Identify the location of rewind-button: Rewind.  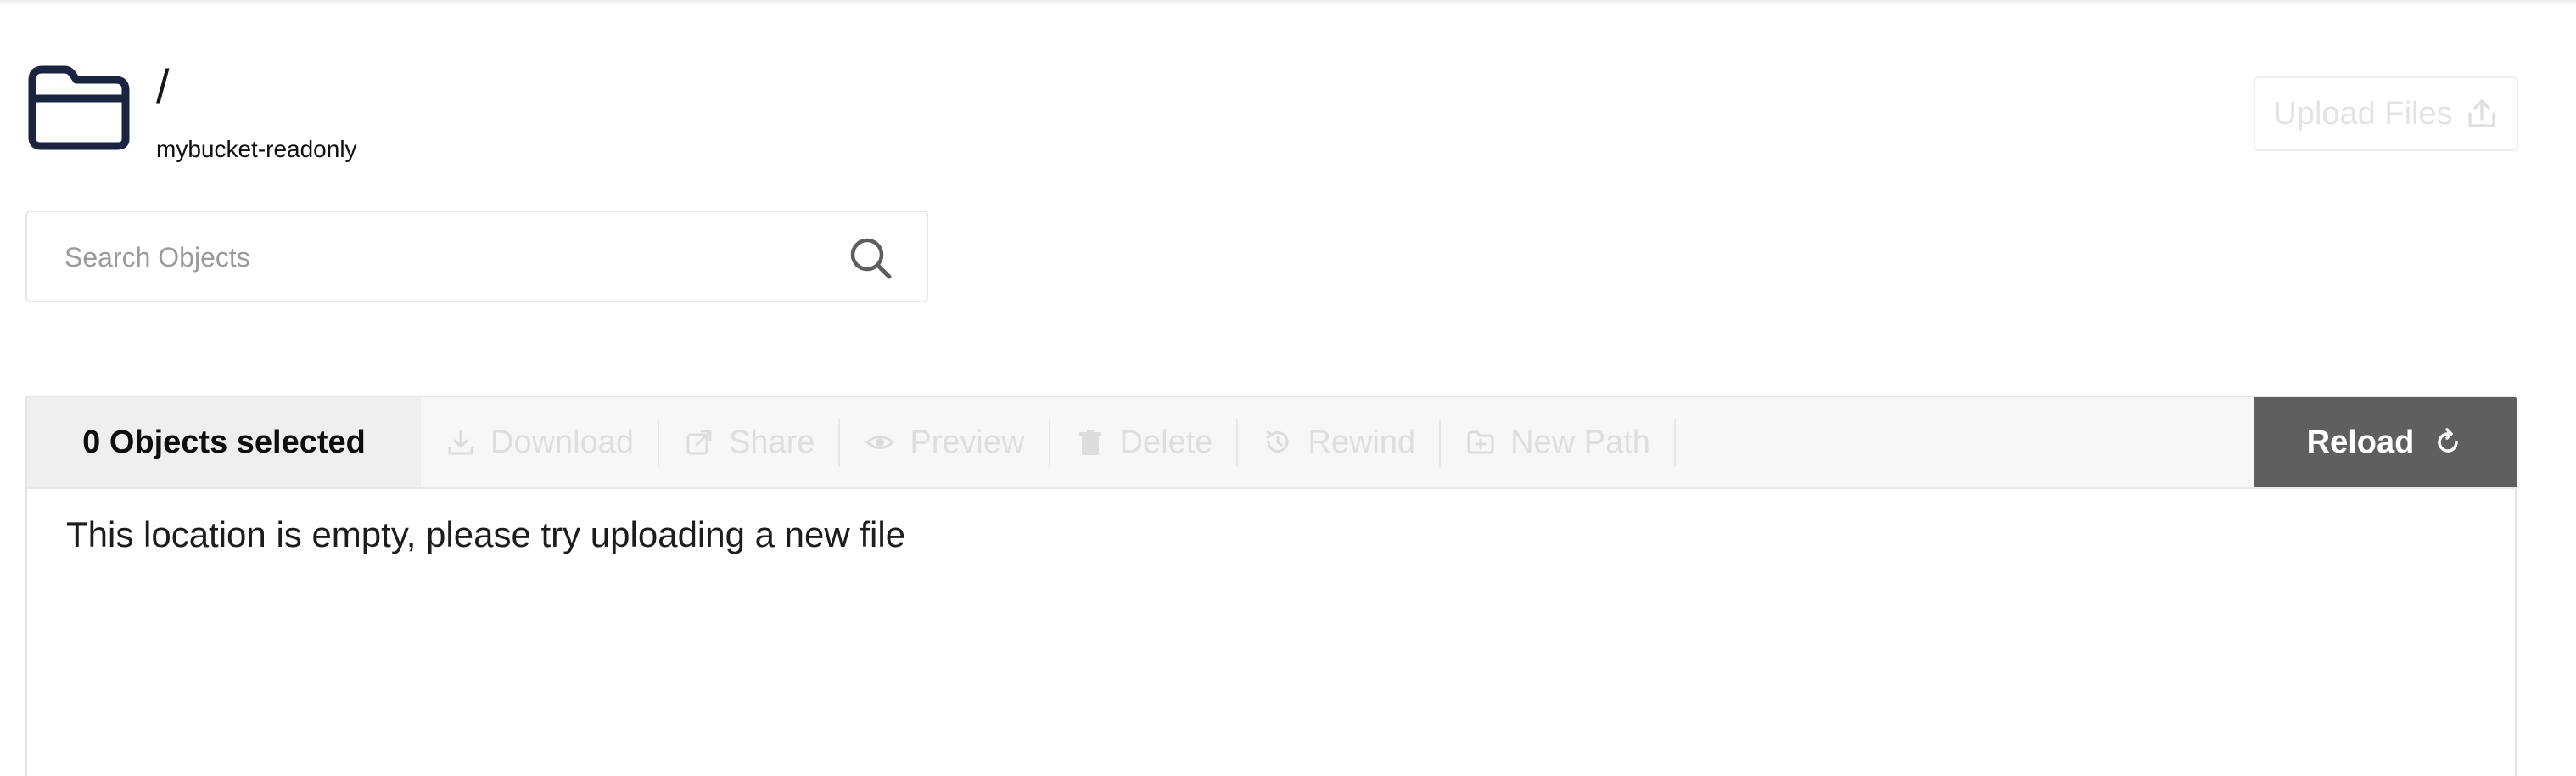
(1340, 442).